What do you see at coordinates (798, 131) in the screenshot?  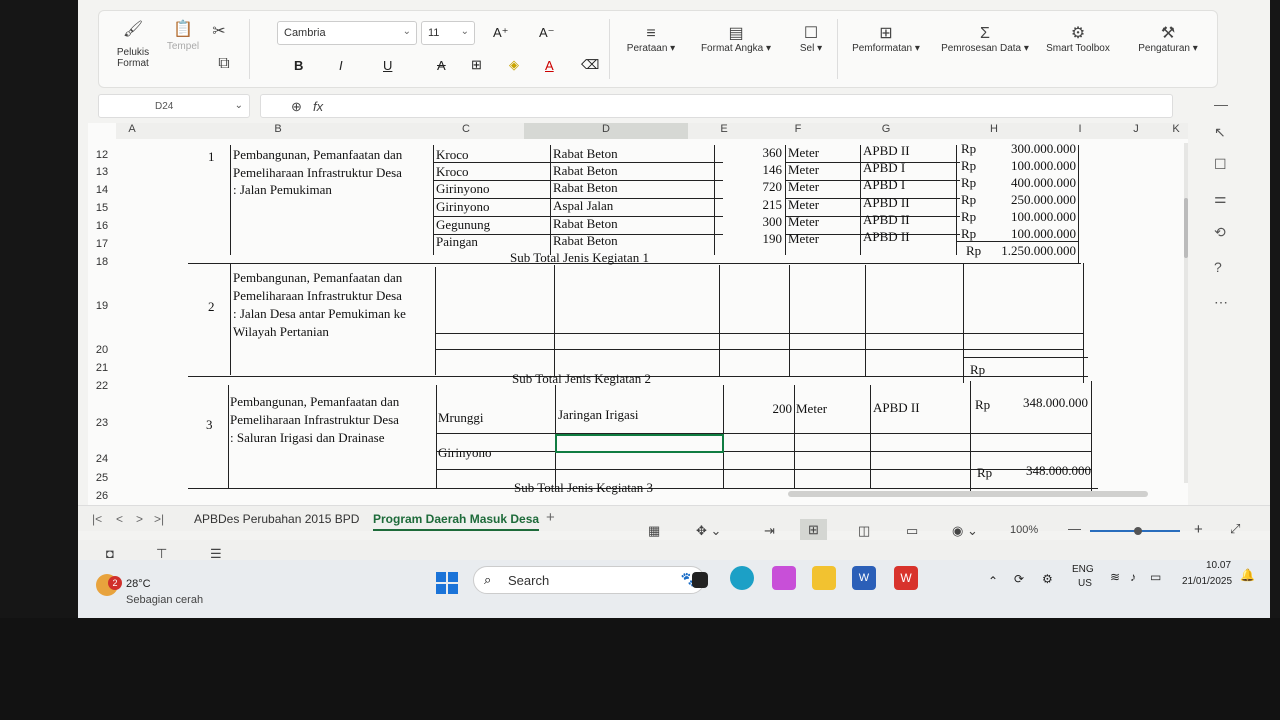 I see `column-header-f: F` at bounding box center [798, 131].